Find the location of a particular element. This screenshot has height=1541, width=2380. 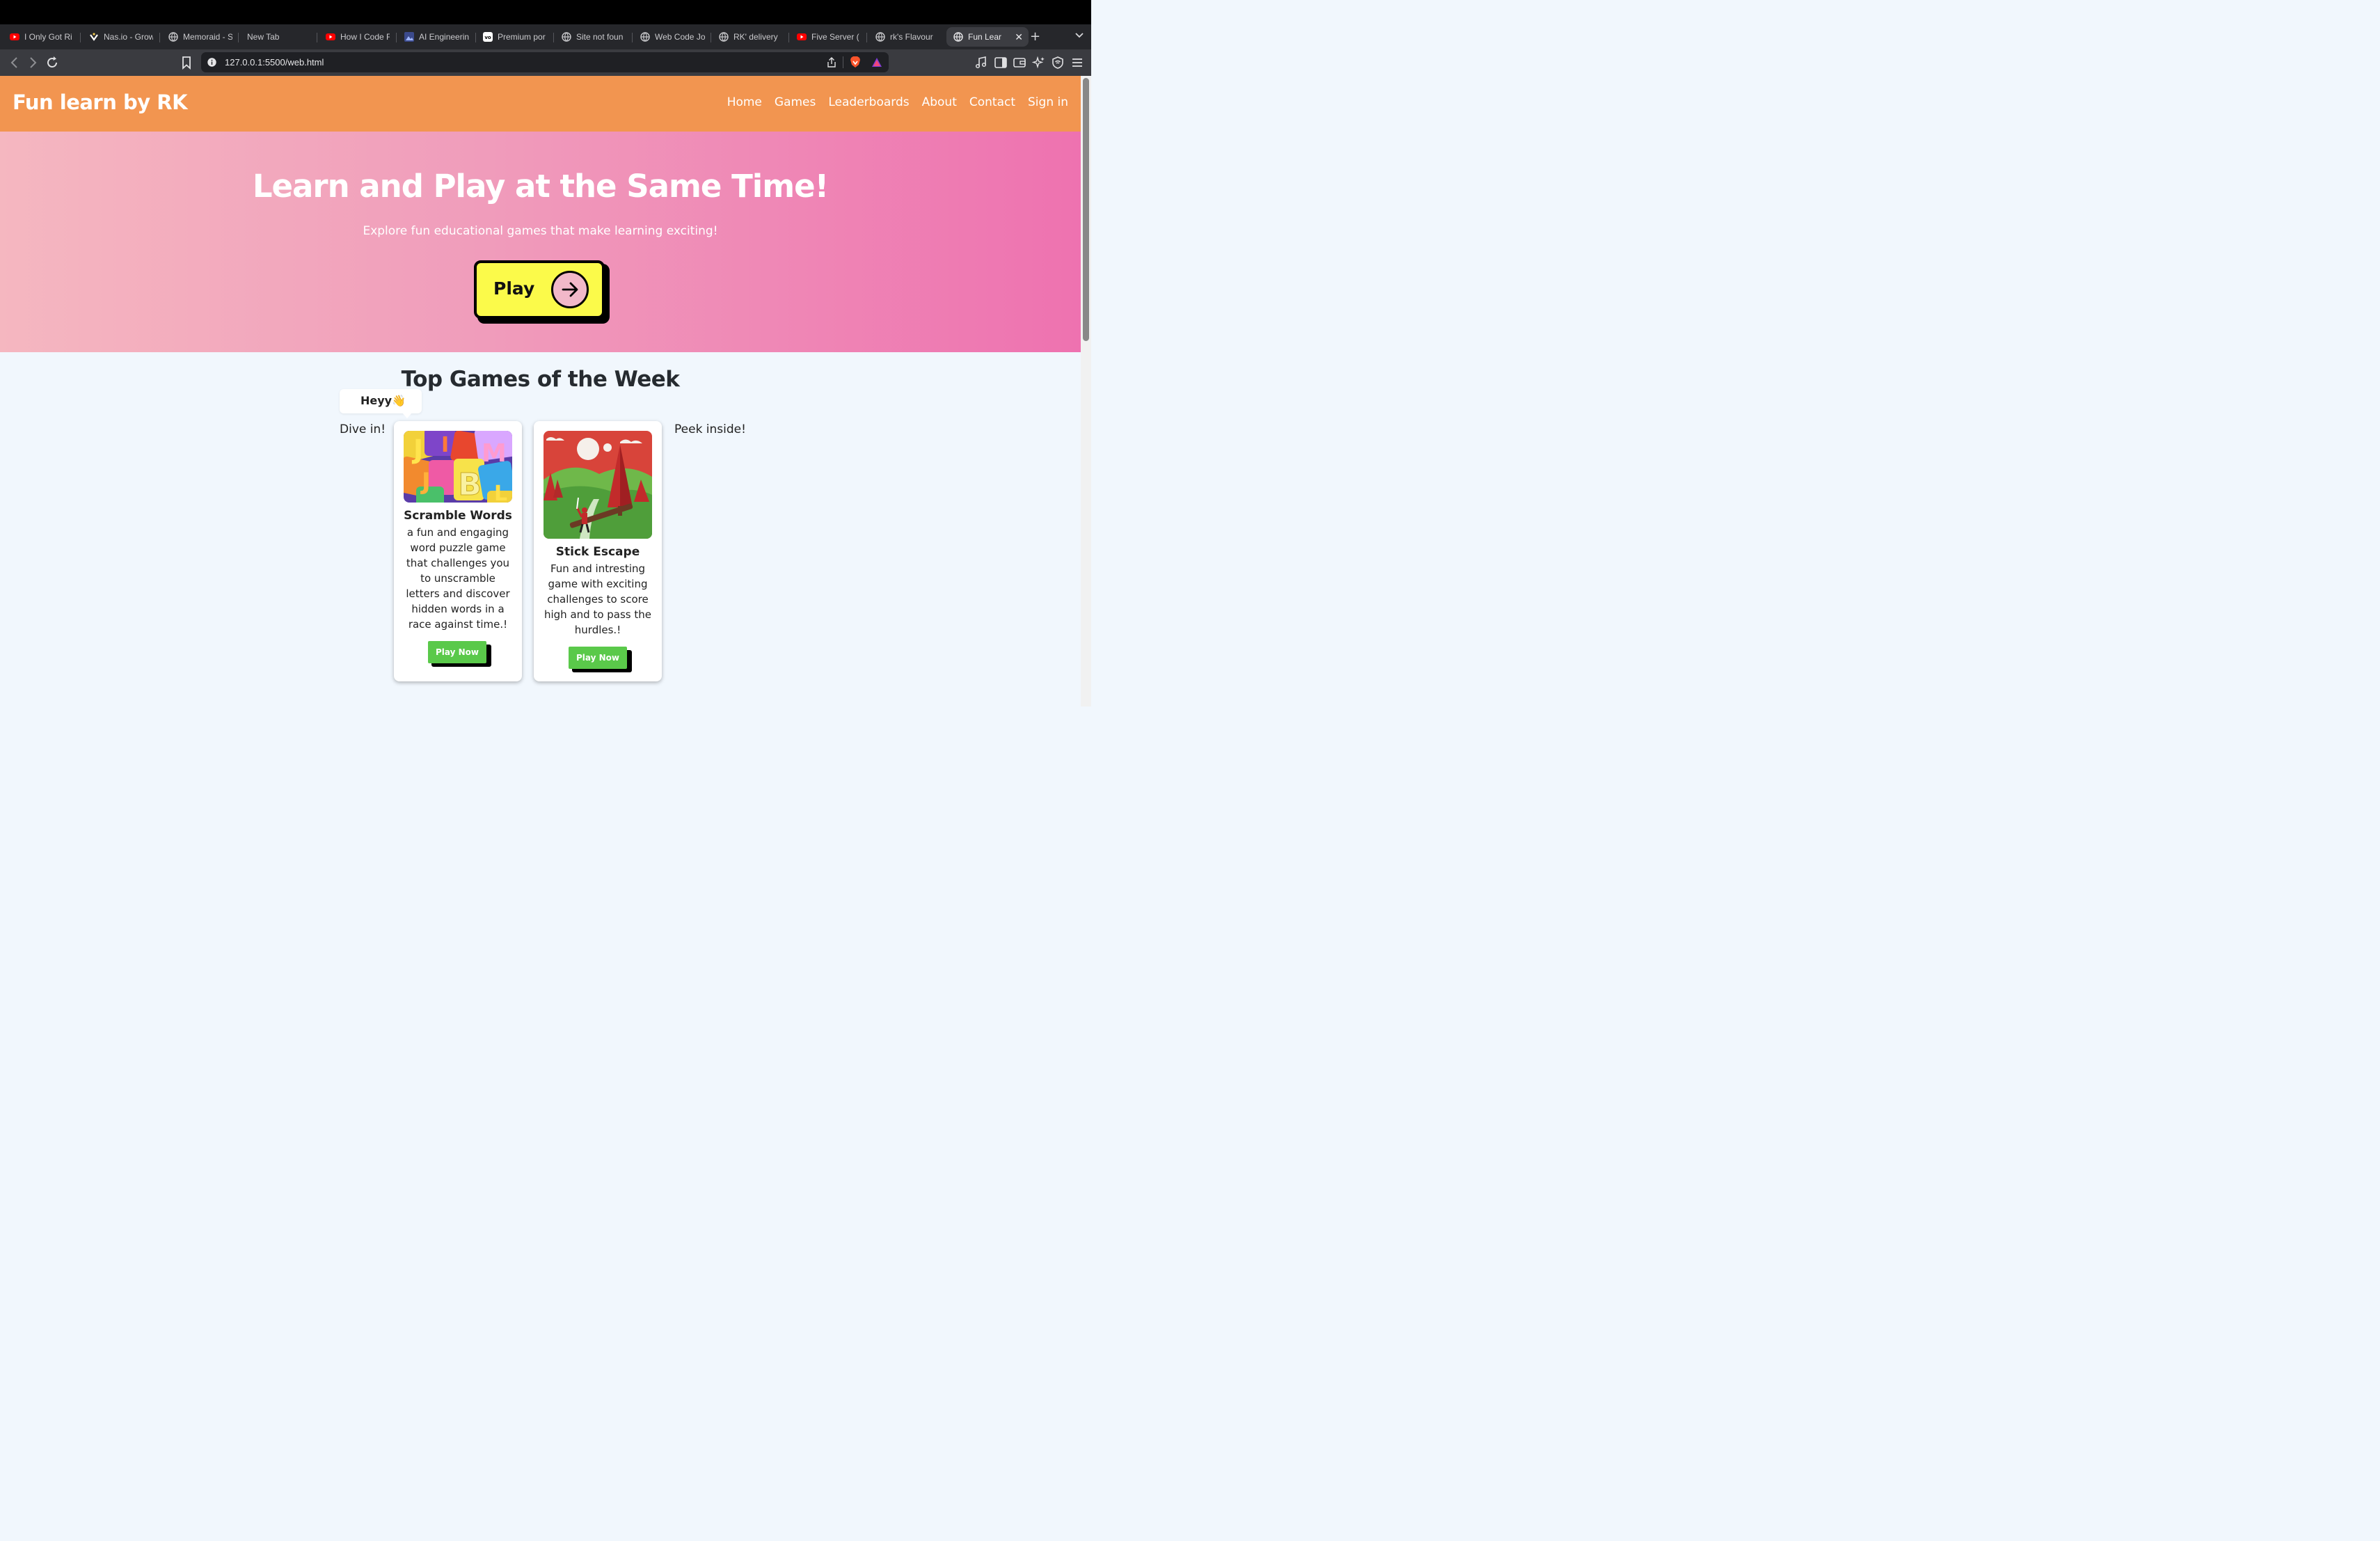

tab-title: Nas.io - Grow is located at coordinates (128, 37).